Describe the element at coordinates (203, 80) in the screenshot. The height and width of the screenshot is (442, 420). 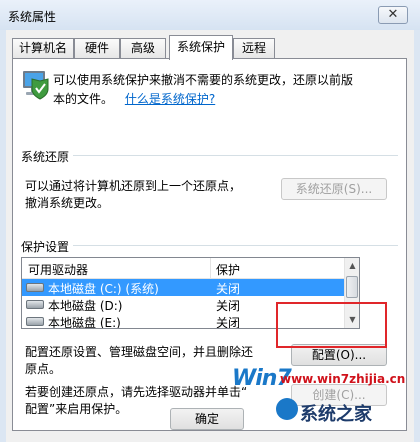
I see `intro-text-line1: 可以使用系统保护来撤消不需要的系统更改，还原以前版` at that location.